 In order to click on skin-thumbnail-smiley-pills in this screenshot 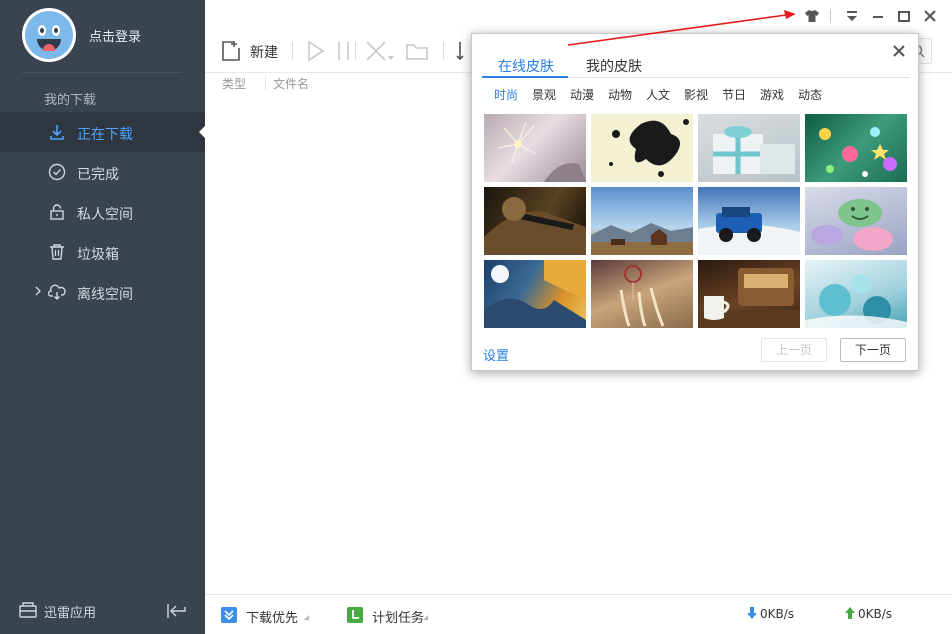, I will do `click(856, 221)`.